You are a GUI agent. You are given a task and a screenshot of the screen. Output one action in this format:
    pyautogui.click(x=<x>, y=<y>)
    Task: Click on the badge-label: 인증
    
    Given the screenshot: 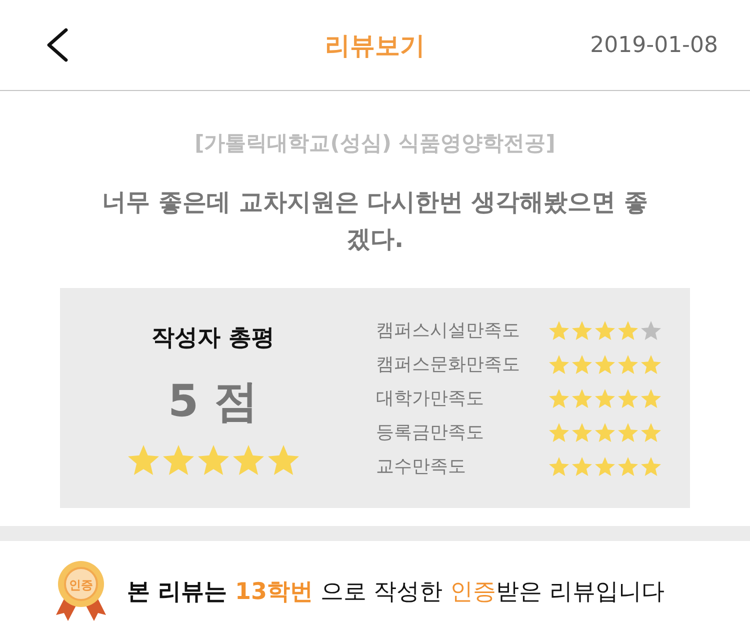 What is the action you would take?
    pyautogui.click(x=81, y=585)
    